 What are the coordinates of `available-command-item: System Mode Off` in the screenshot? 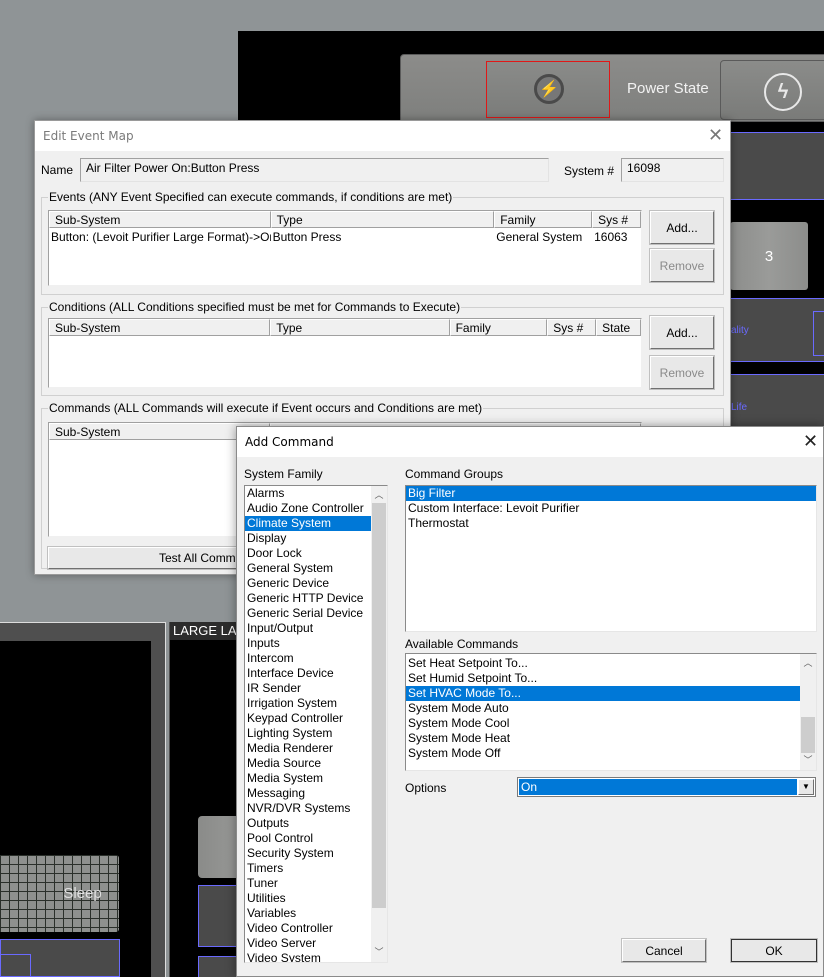 It's located at (603, 753).